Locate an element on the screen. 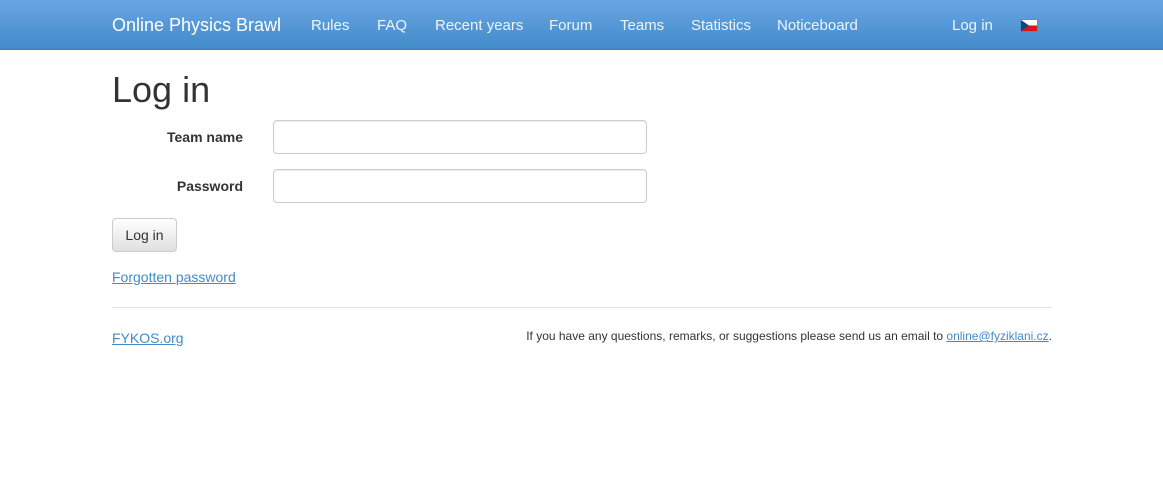  czech-flag-icon is located at coordinates (1029, 25).